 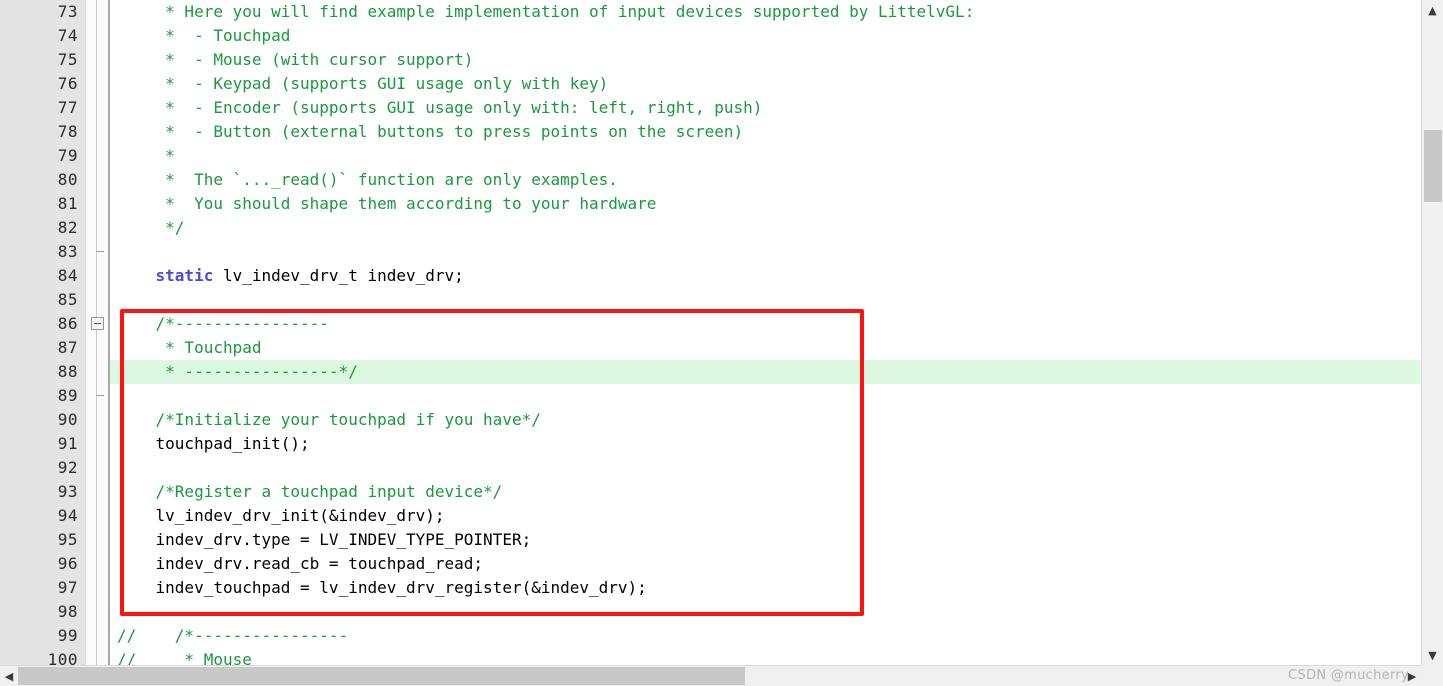 What do you see at coordinates (151, 227) in the screenshot?
I see `code-line-text: */` at bounding box center [151, 227].